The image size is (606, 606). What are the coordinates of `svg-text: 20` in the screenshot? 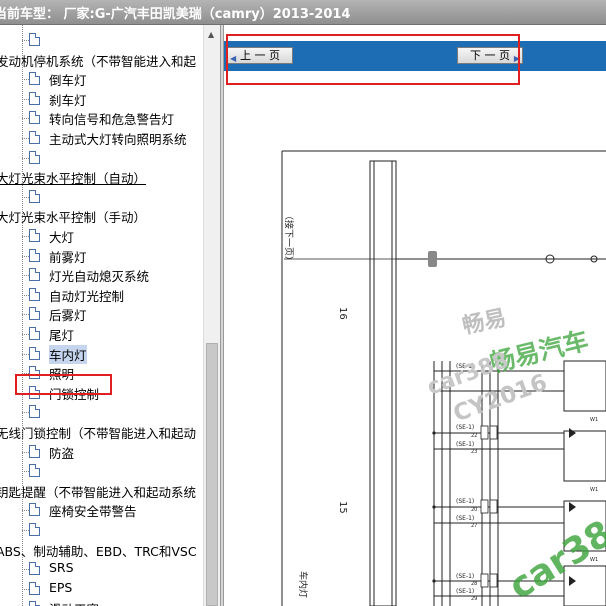 It's located at (474, 510).